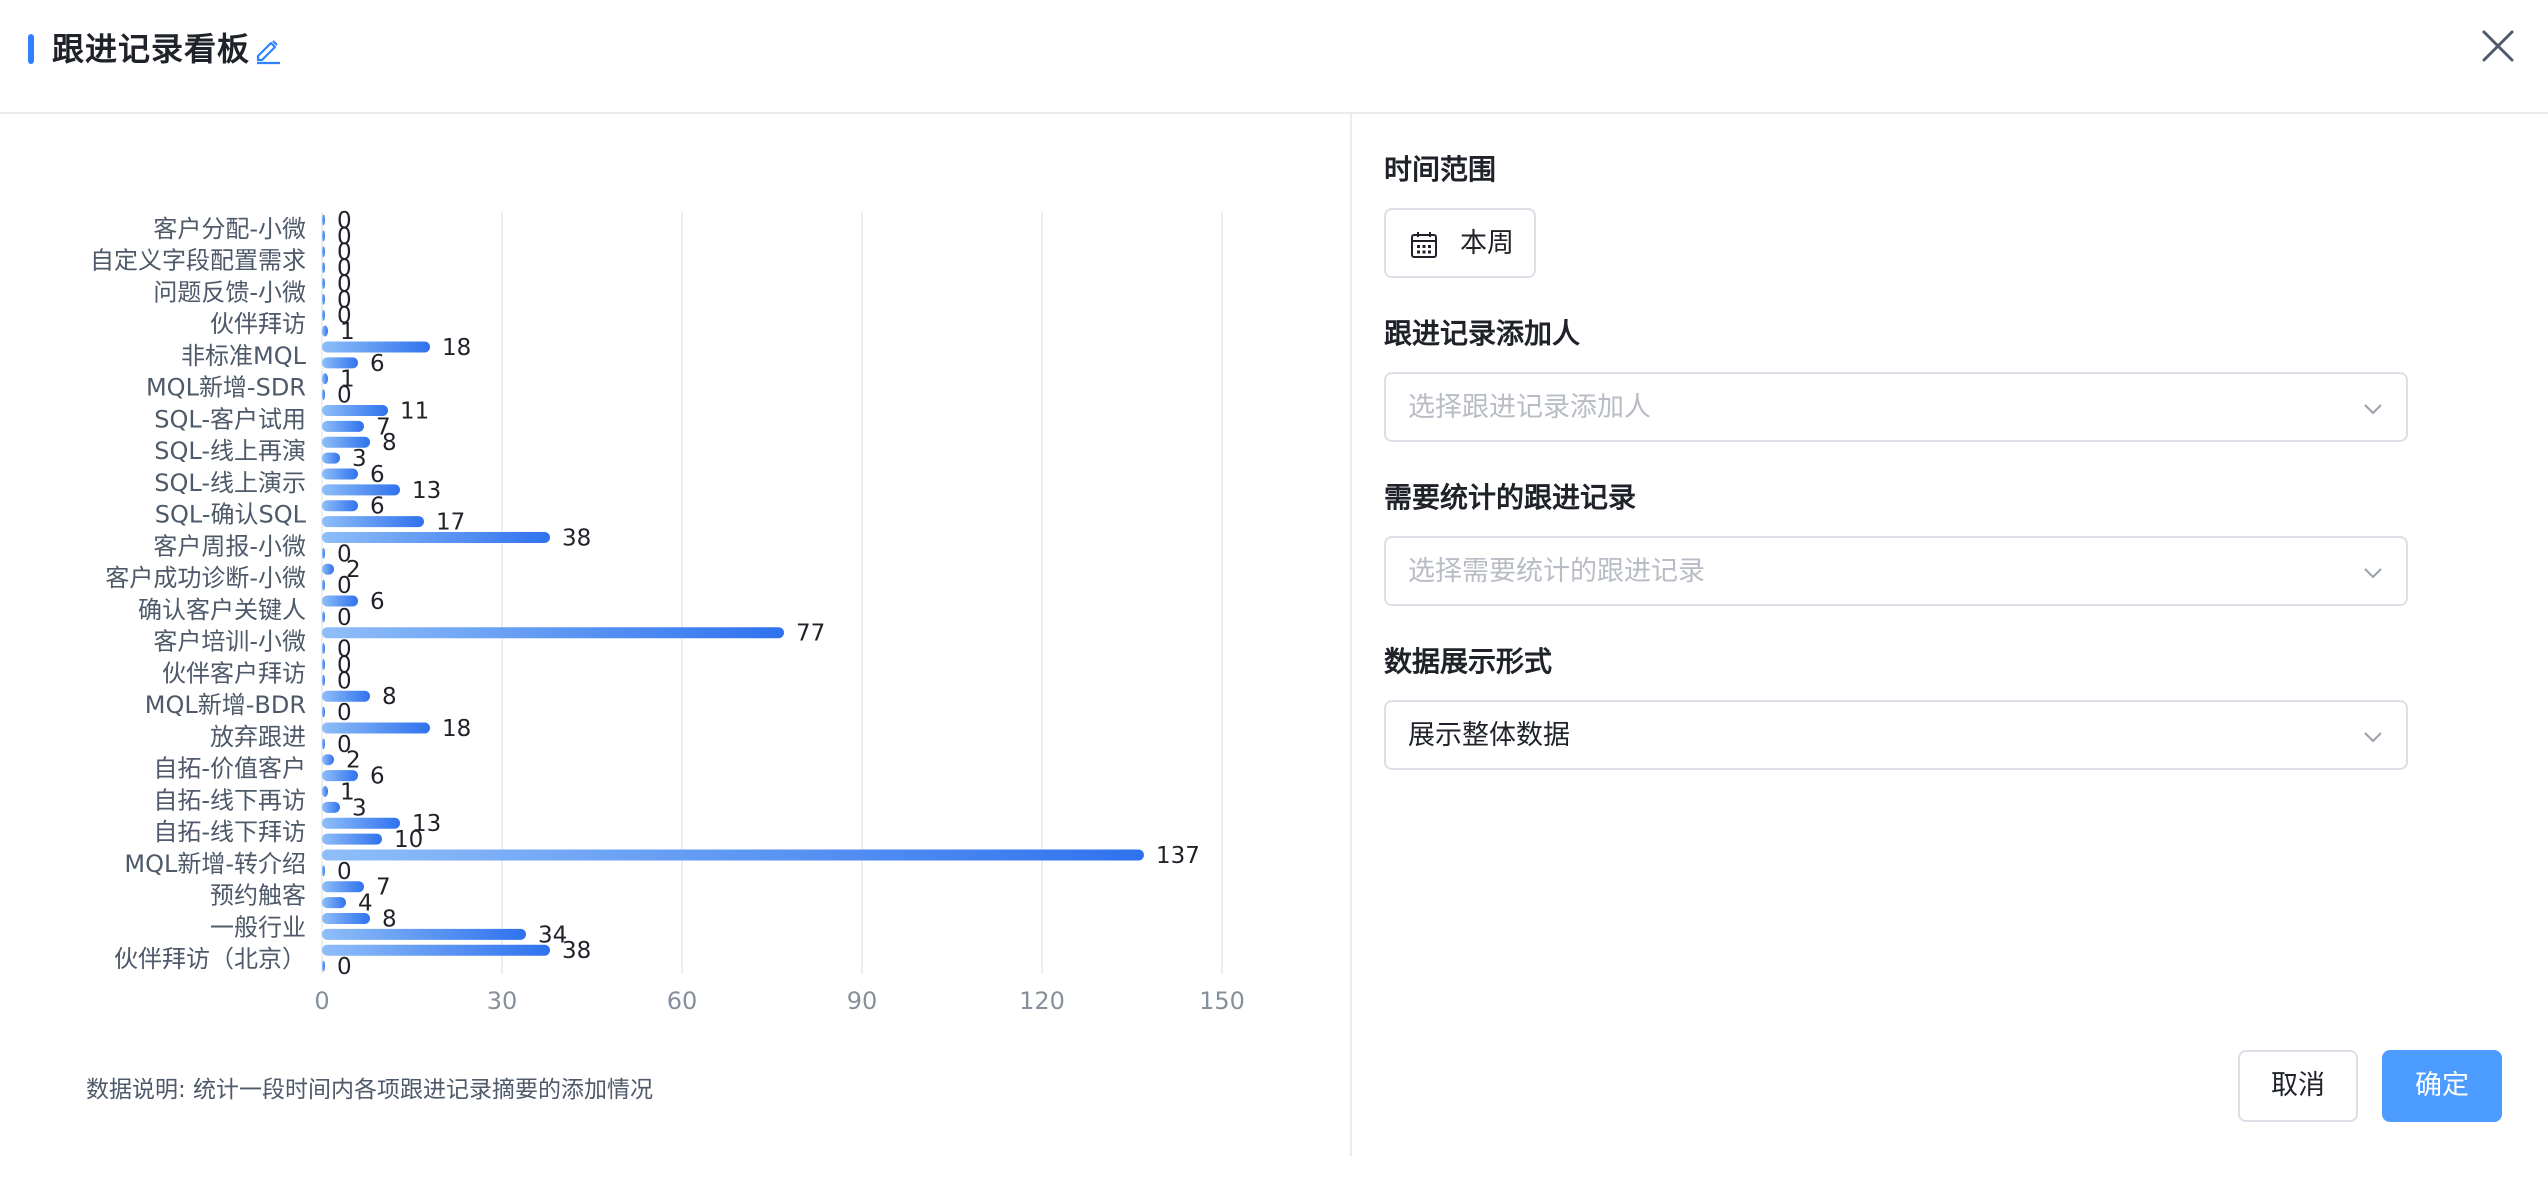 This screenshot has height=1178, width=2548. What do you see at coordinates (258, 896) in the screenshot?
I see `y-category-label: 预约触客` at bounding box center [258, 896].